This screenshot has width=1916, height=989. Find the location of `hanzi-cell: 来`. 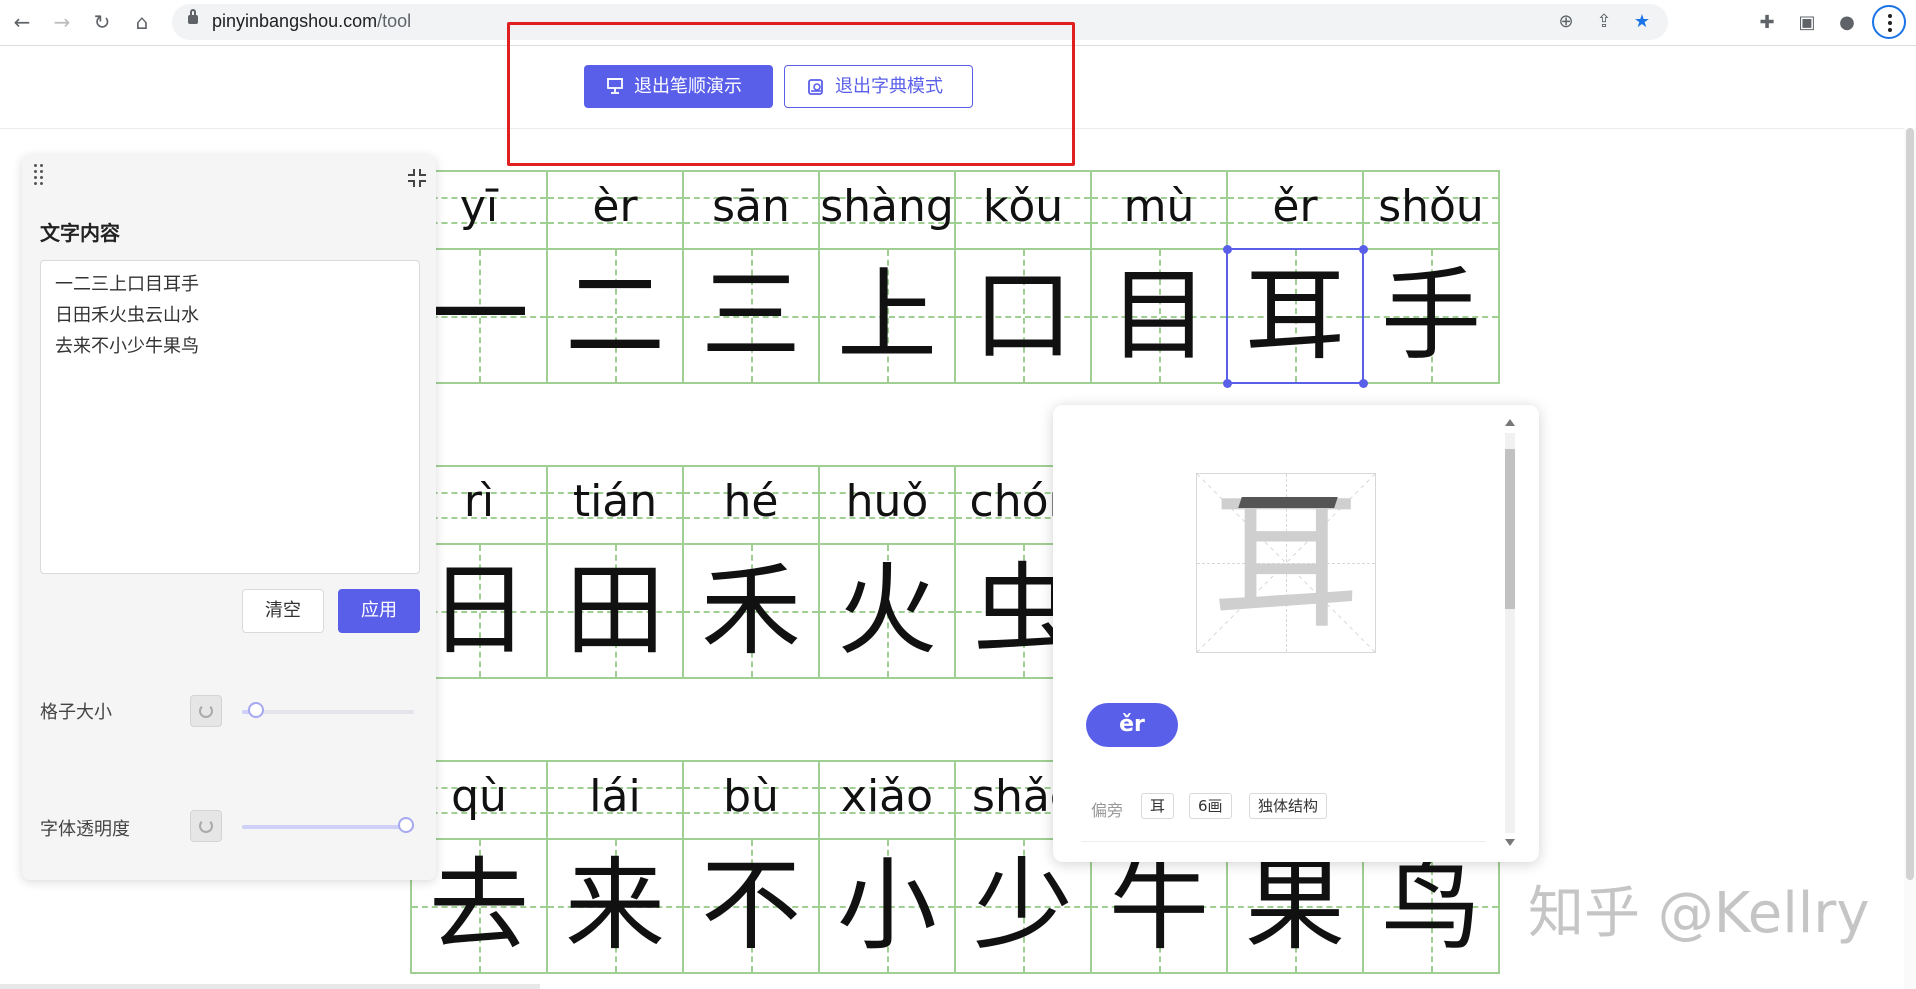

hanzi-cell: 来 is located at coordinates (615, 906).